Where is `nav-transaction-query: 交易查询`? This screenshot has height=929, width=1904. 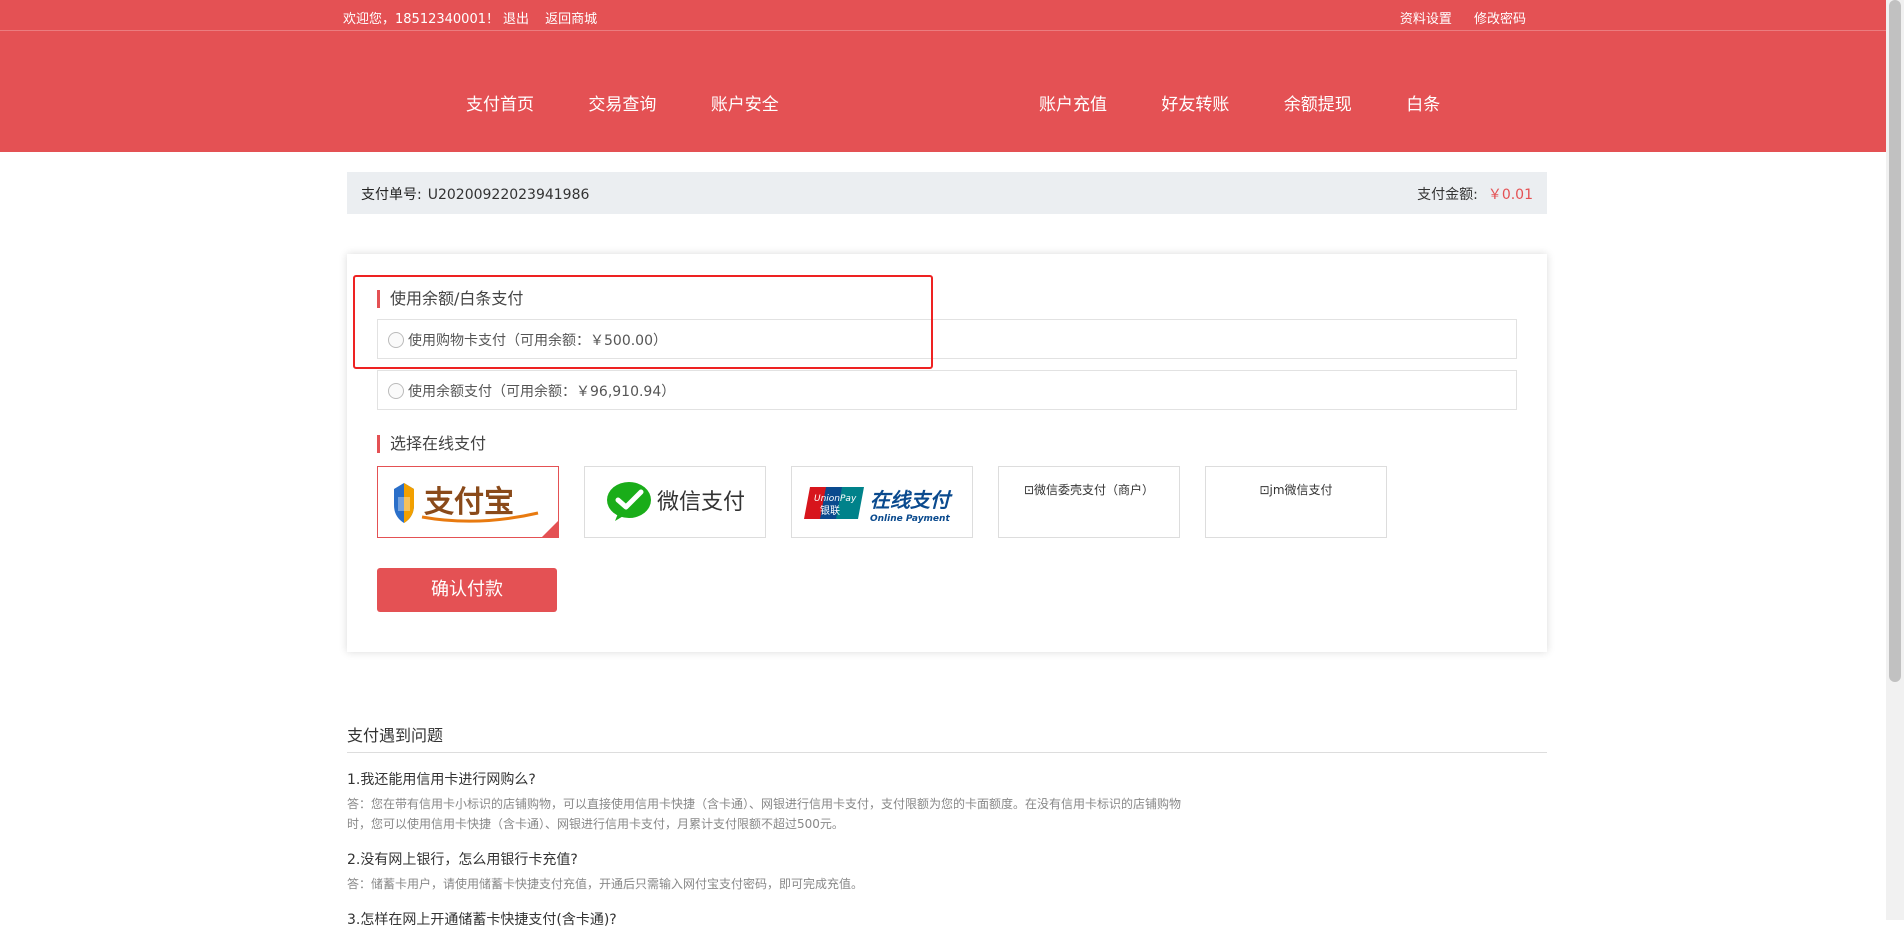
nav-transaction-query: 交易查询 is located at coordinates (622, 105).